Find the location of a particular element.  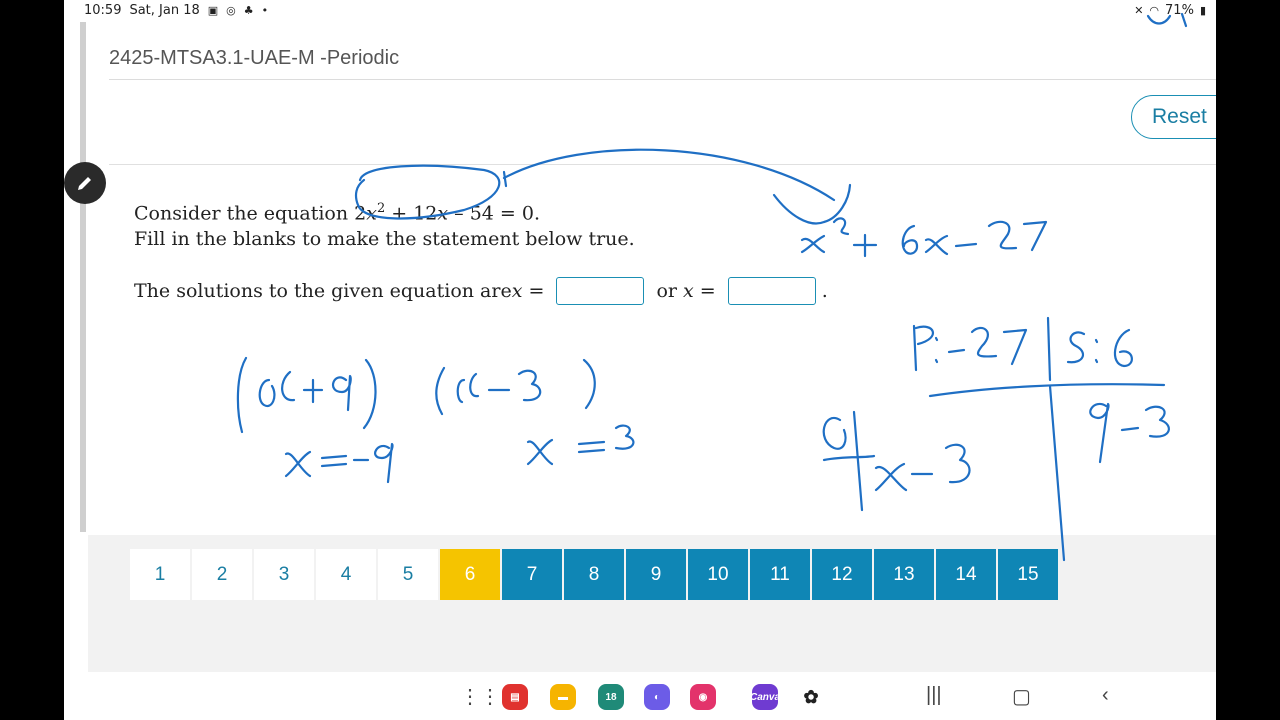

question-nav-14: 14 is located at coordinates (966, 574).